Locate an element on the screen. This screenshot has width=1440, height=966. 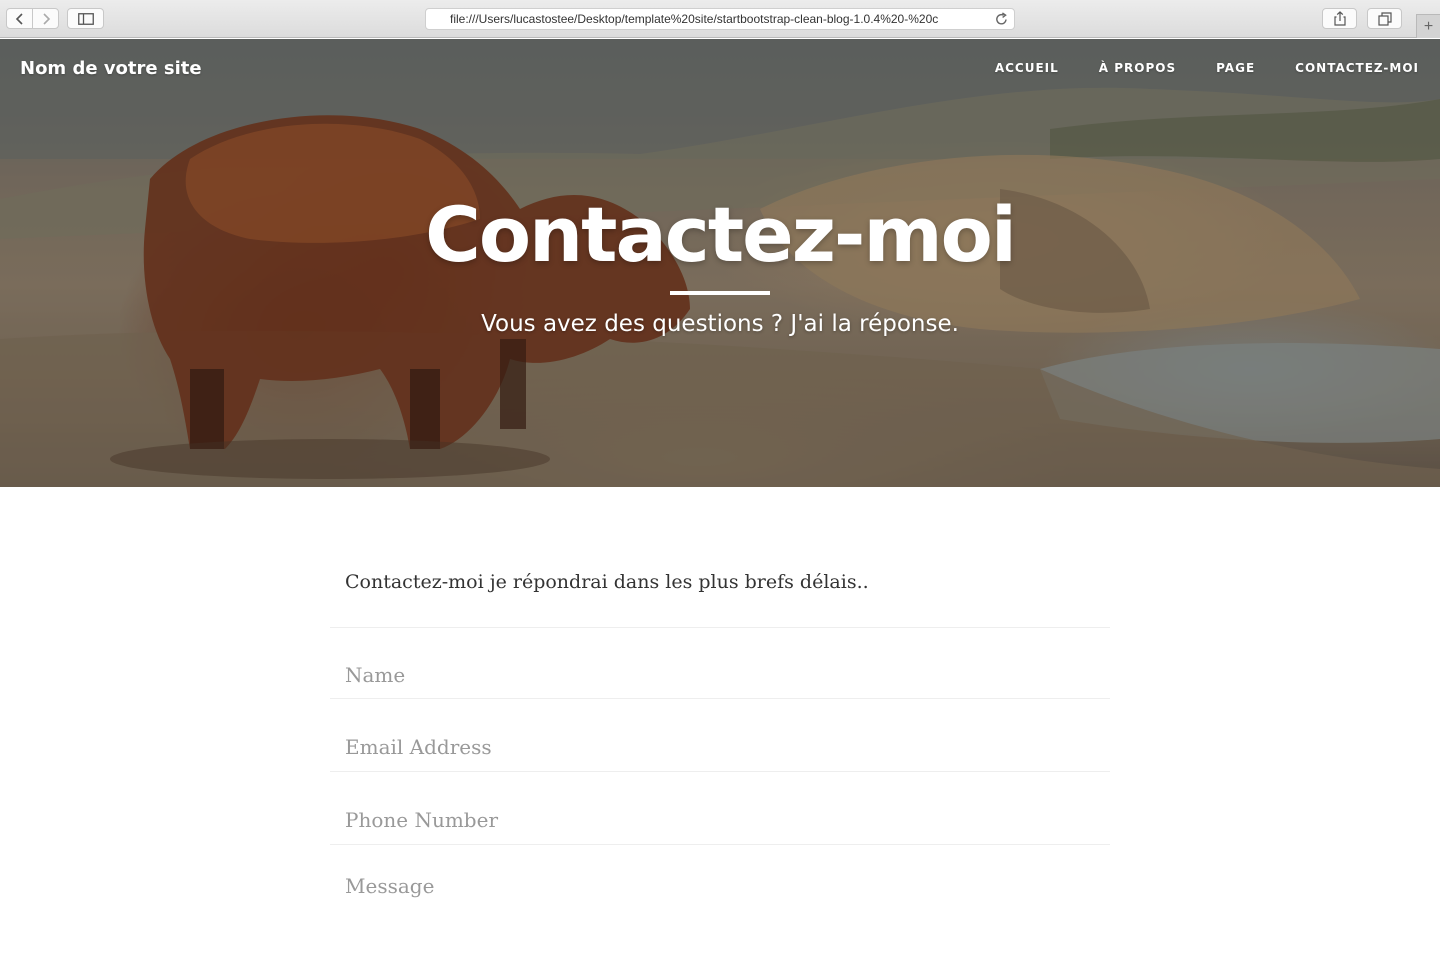
back-button is located at coordinates (20, 18).